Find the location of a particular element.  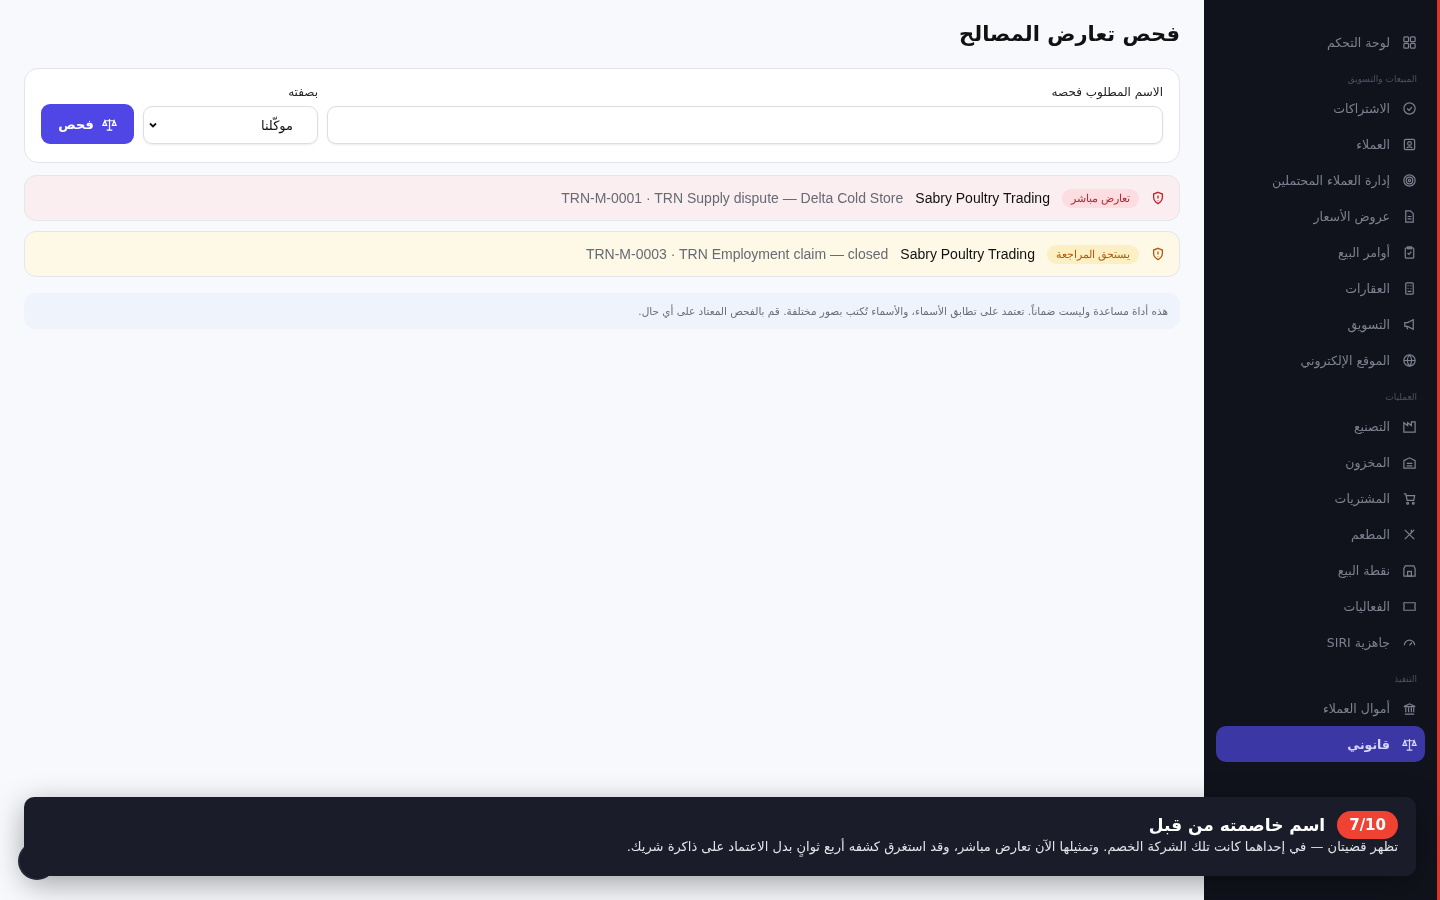

field-label: الاسم المطلوب فحصه is located at coordinates (1106, 92).